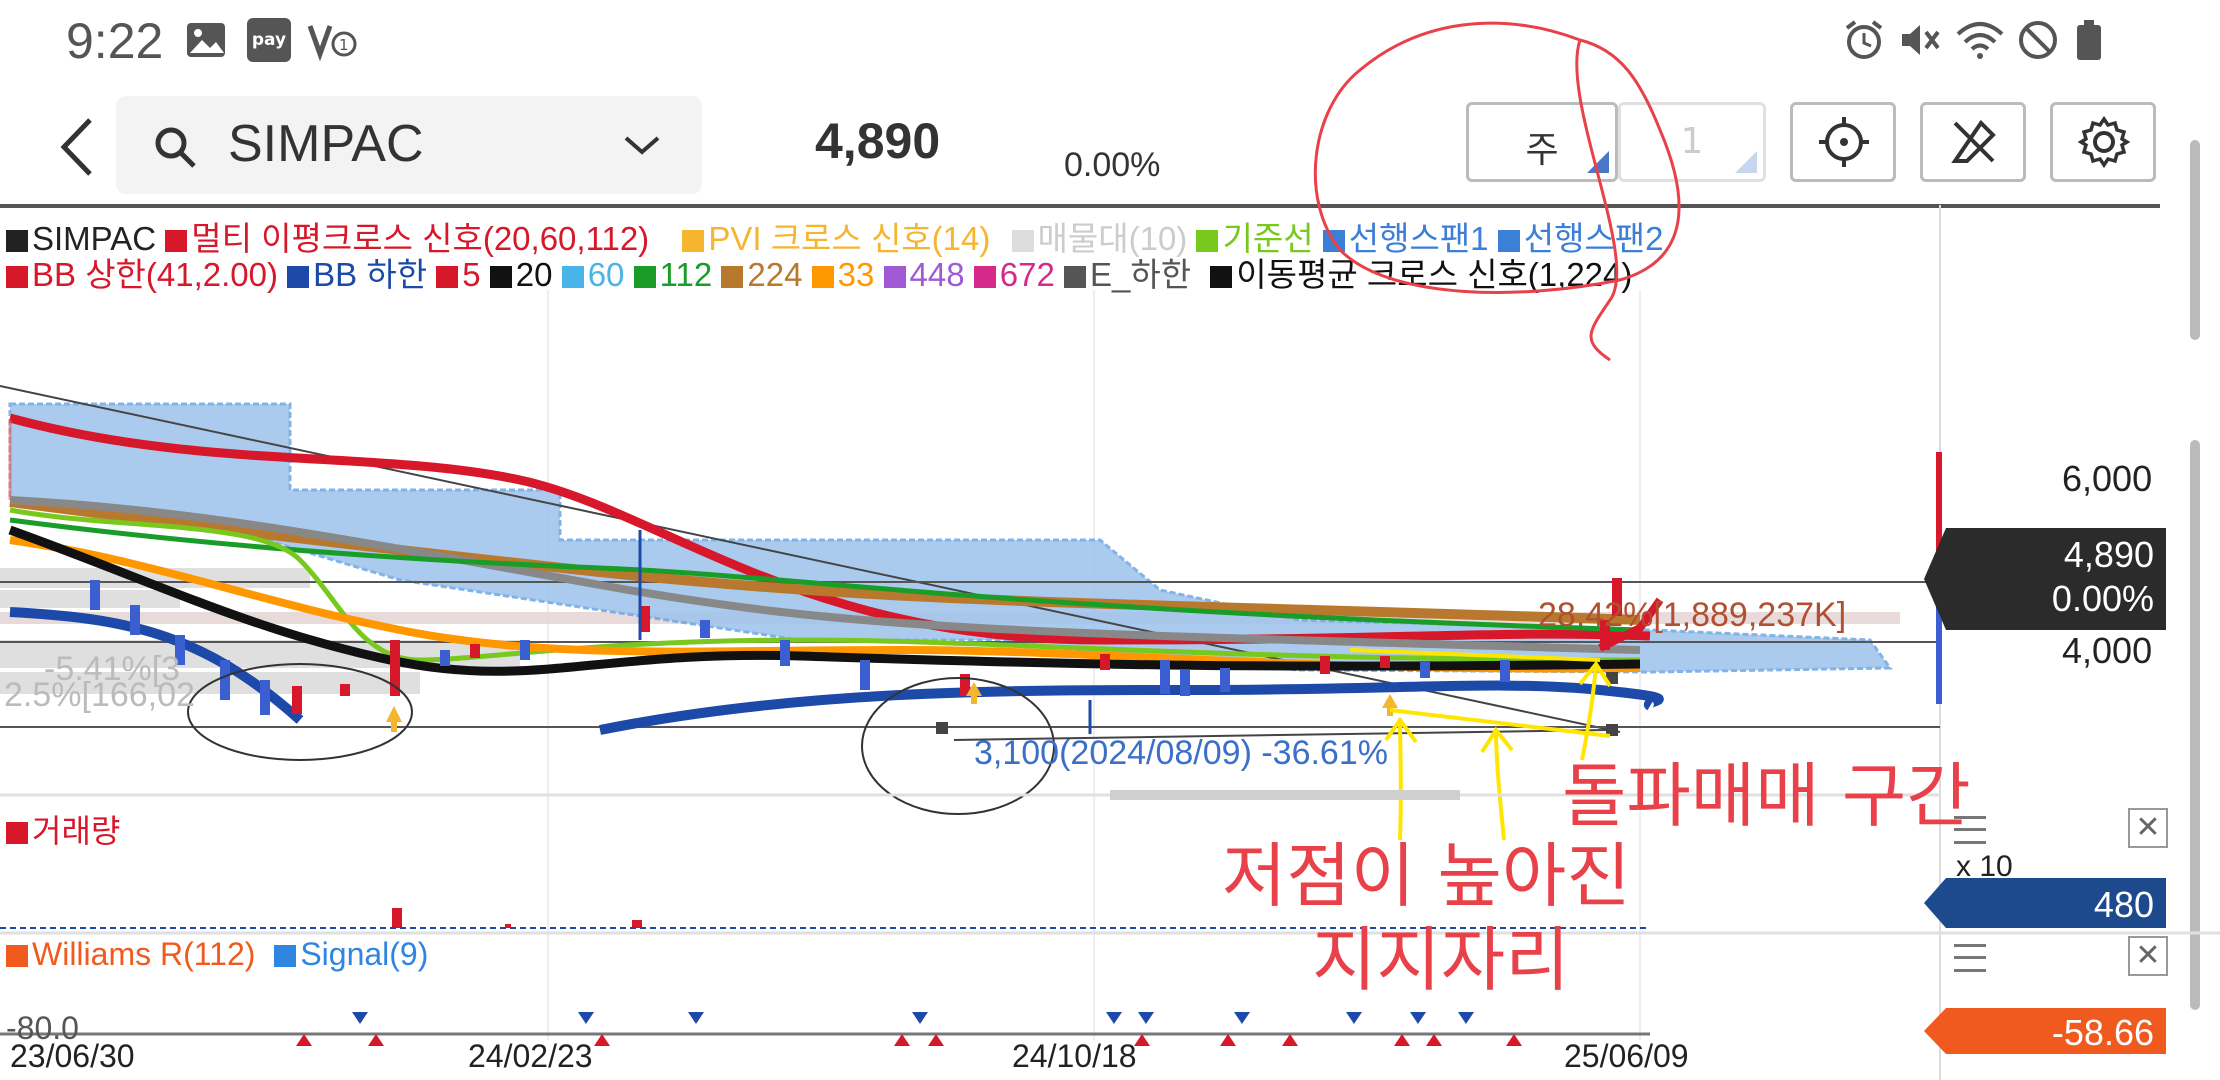  I want to click on price-tick: 6,000, so click(2107, 478).